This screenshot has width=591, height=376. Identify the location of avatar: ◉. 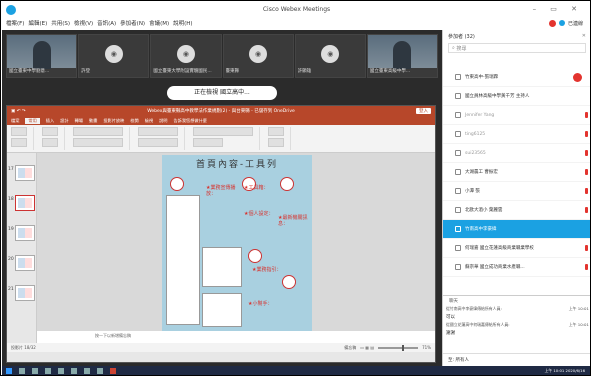
(330, 54).